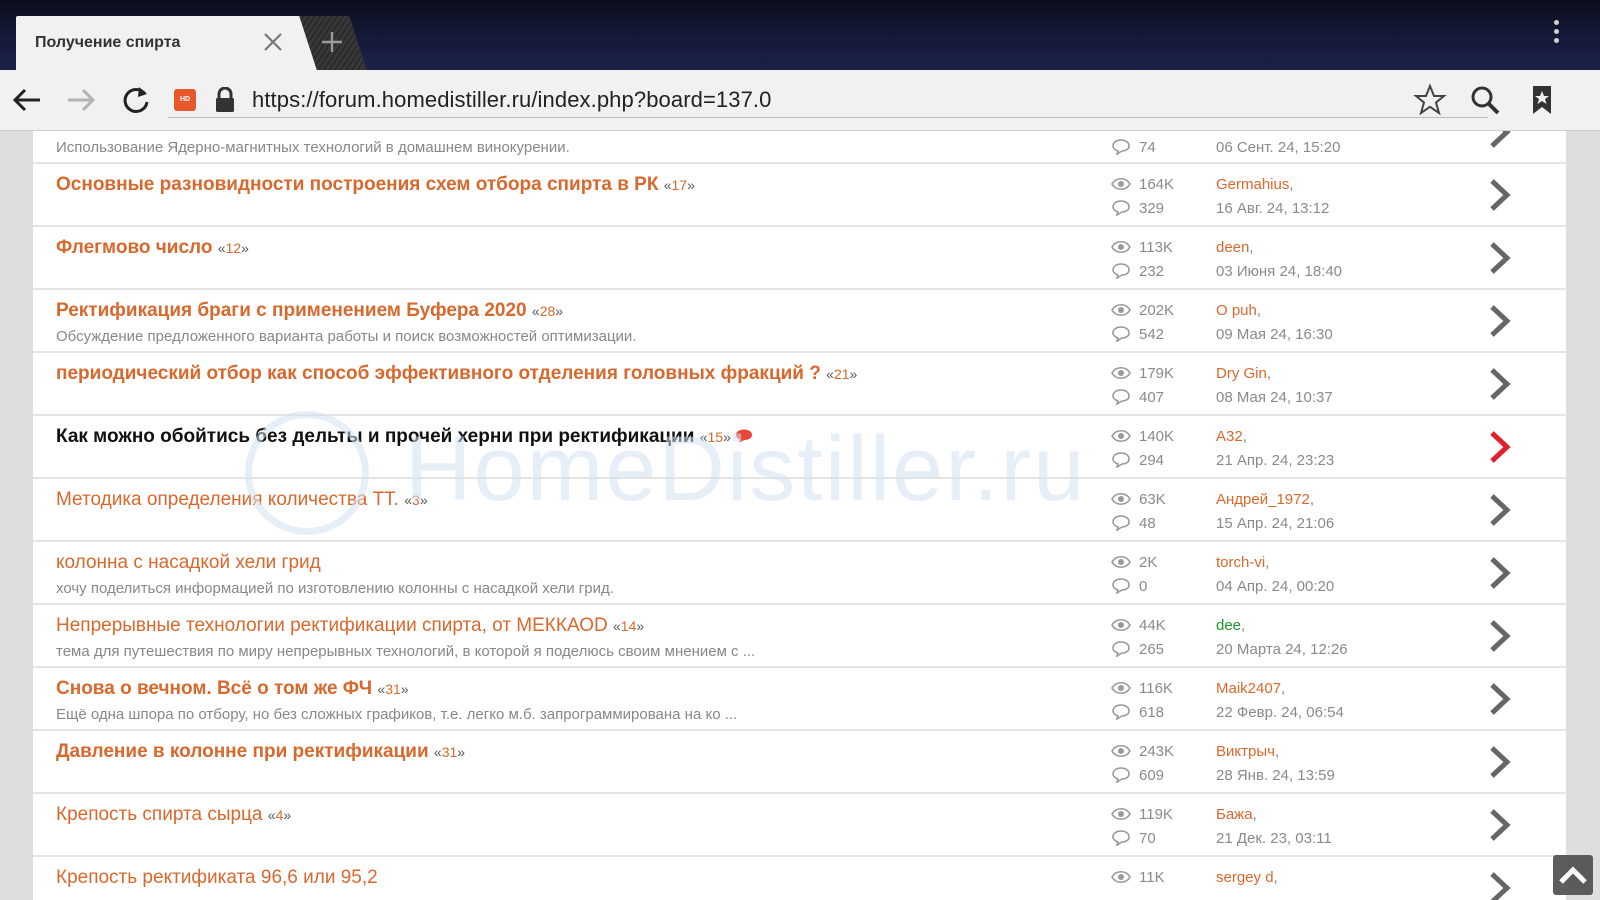  What do you see at coordinates (1147, 523) in the screenshot?
I see `replies-count: 48` at bounding box center [1147, 523].